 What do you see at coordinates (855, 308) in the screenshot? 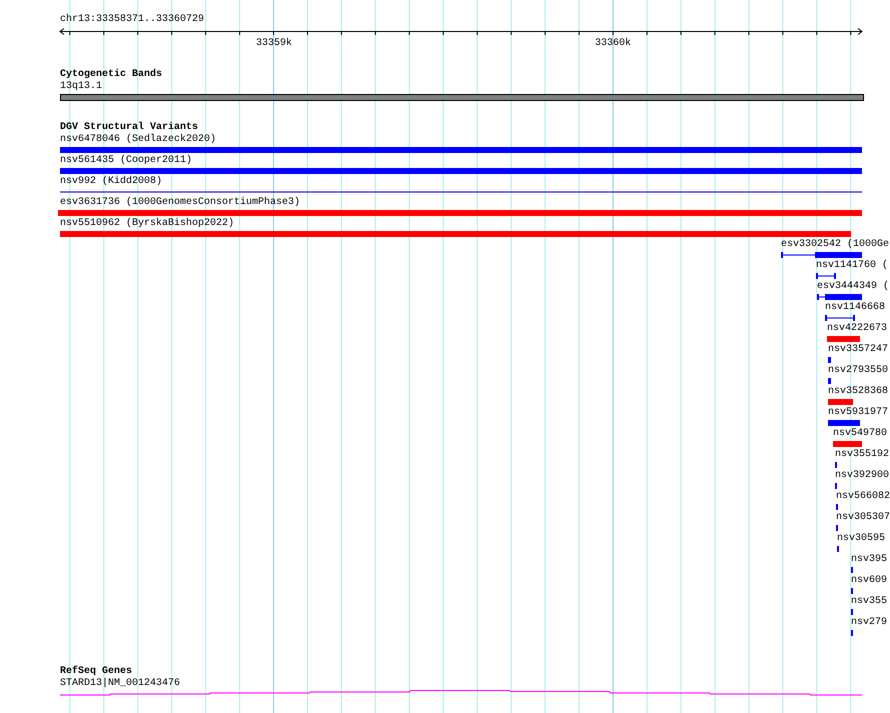
I see `variant-label: nsv1146668` at bounding box center [855, 308].